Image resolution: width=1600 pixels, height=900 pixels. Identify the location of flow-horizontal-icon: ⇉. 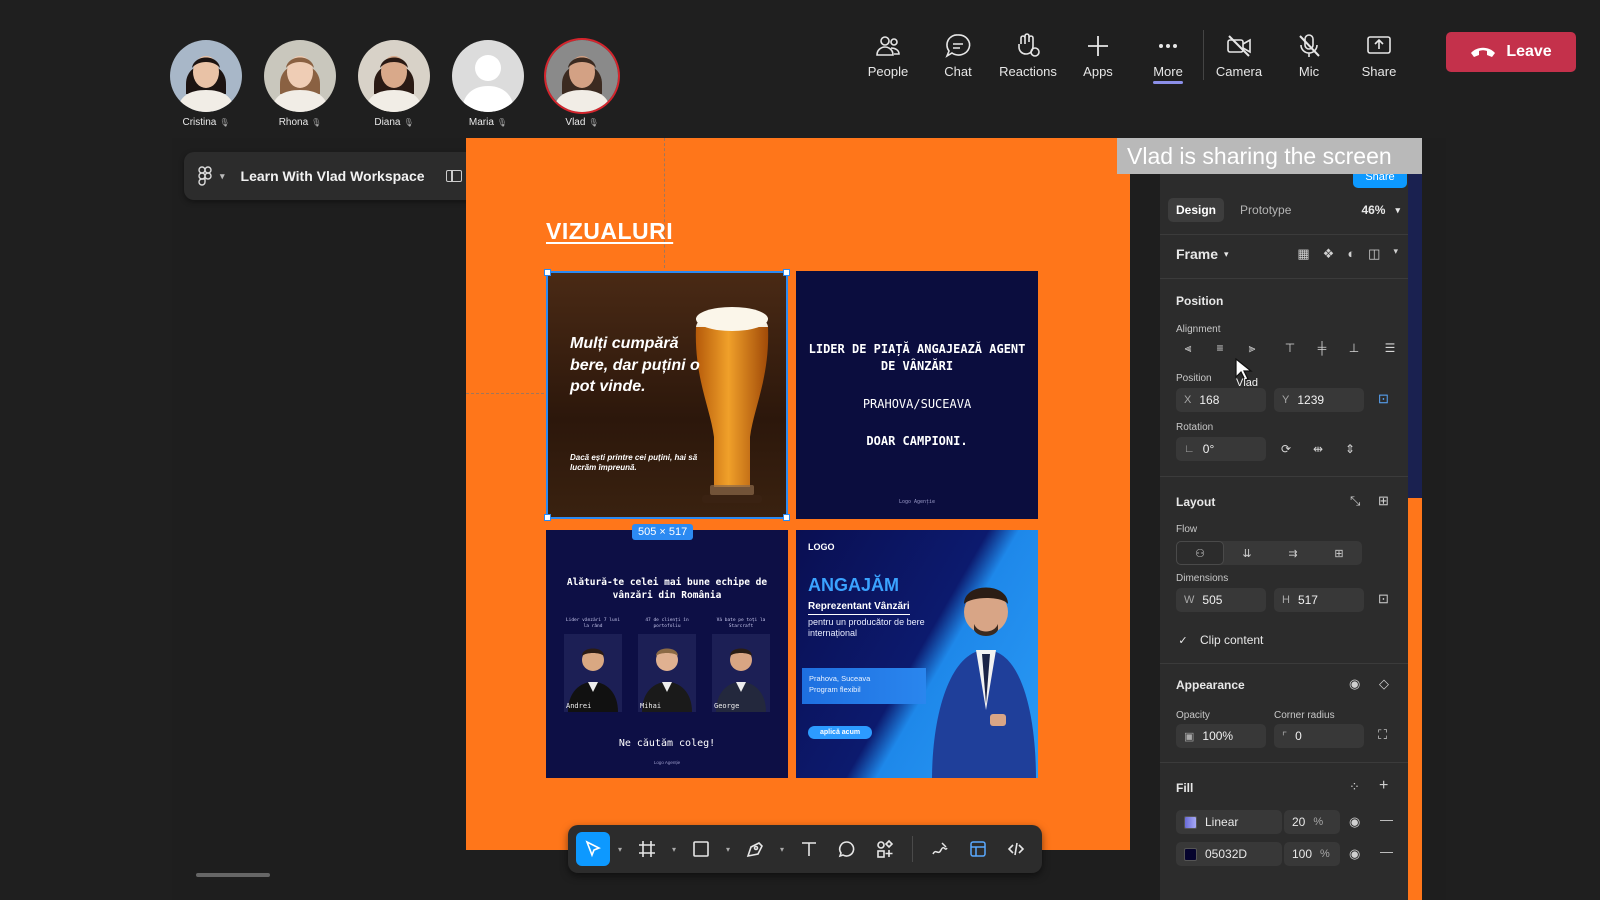
(1293, 553).